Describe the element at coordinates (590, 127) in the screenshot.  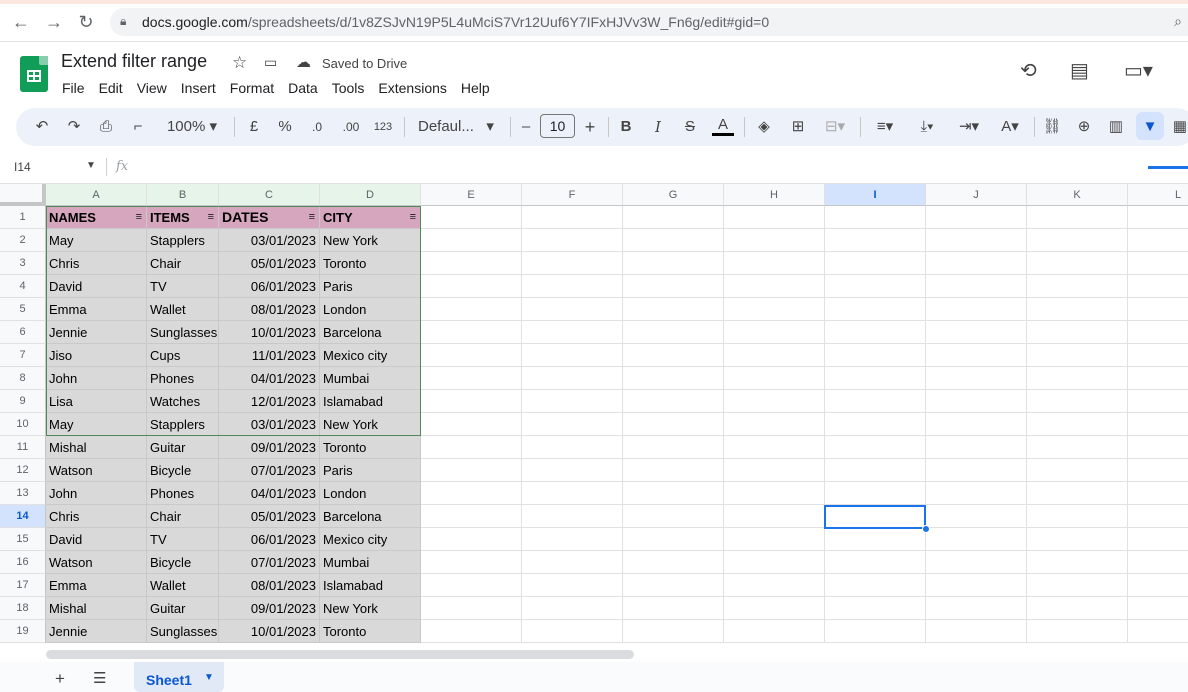
I see `font-size-increase-button: +` at that location.